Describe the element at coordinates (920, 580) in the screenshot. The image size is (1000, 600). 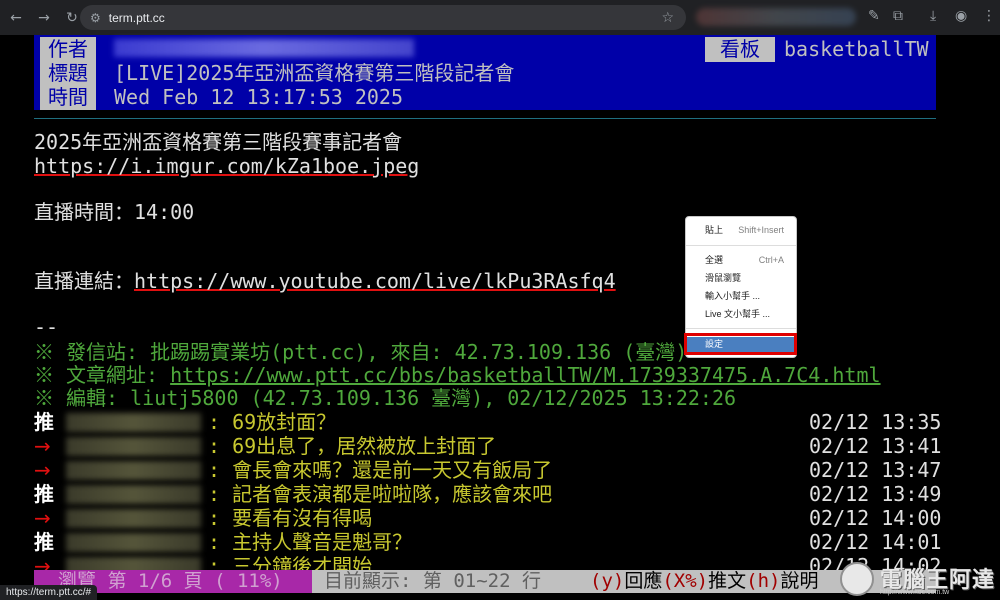
I see `watermark: 電腦王阿達 http://www.koc.com.tw` at that location.